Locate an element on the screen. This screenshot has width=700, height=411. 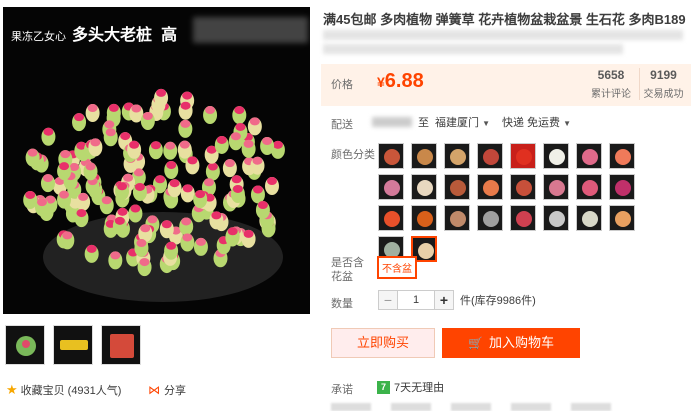
share-label: 分享 is located at coordinates (175, 391).